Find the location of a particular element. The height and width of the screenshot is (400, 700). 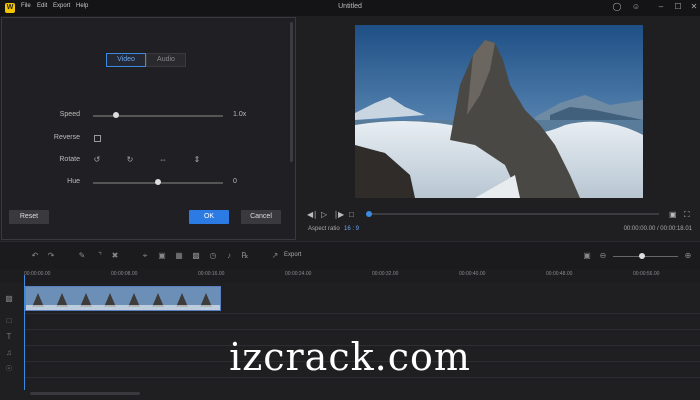

user-icon: ◯ is located at coordinates (617, 6).